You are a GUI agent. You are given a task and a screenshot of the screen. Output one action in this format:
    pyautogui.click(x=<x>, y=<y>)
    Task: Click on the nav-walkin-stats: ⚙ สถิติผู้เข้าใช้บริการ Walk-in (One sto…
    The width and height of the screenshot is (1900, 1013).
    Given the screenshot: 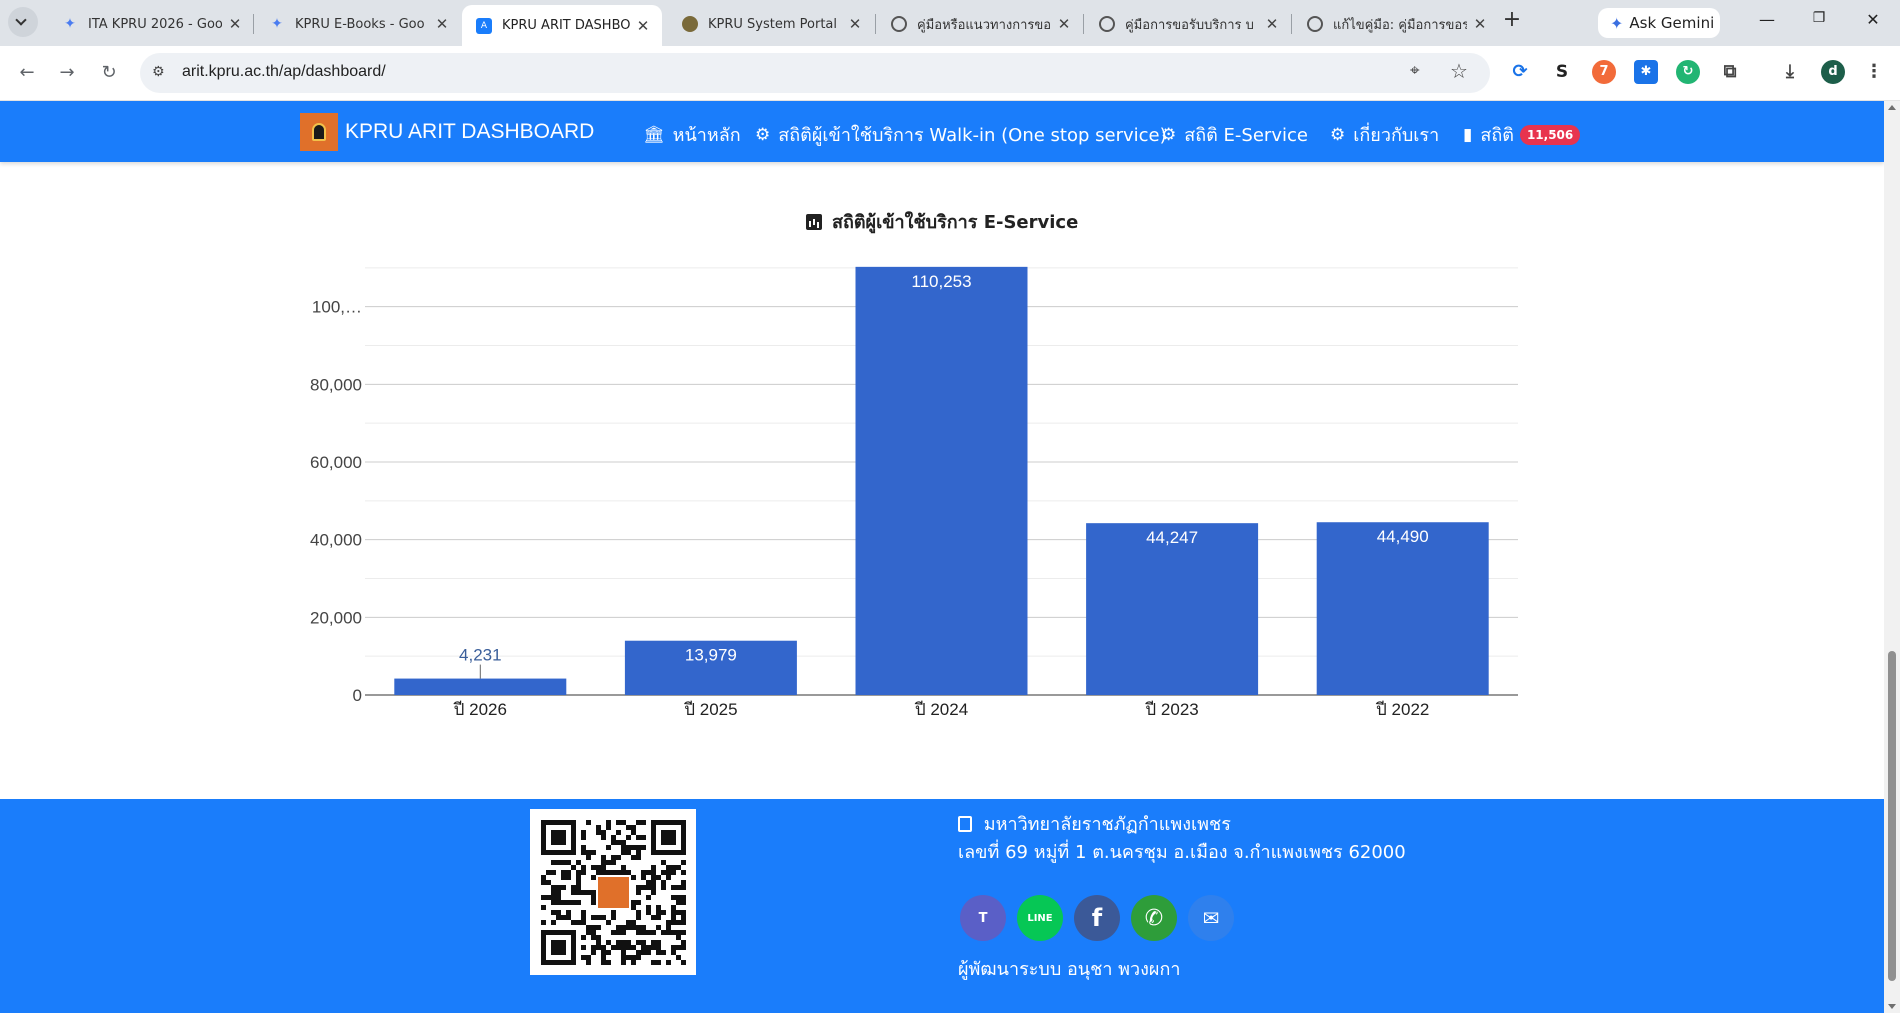 What is the action you would take?
    pyautogui.click(x=961, y=134)
    